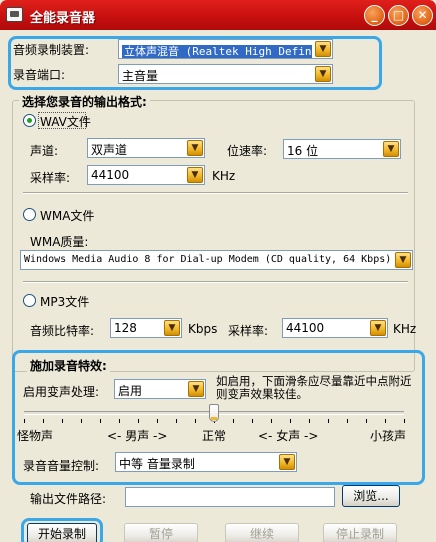 Image resolution: width=436 pixels, height=542 pixels. Describe the element at coordinates (67, 215) in the screenshot. I see `wma-label: WMA文件` at that location.